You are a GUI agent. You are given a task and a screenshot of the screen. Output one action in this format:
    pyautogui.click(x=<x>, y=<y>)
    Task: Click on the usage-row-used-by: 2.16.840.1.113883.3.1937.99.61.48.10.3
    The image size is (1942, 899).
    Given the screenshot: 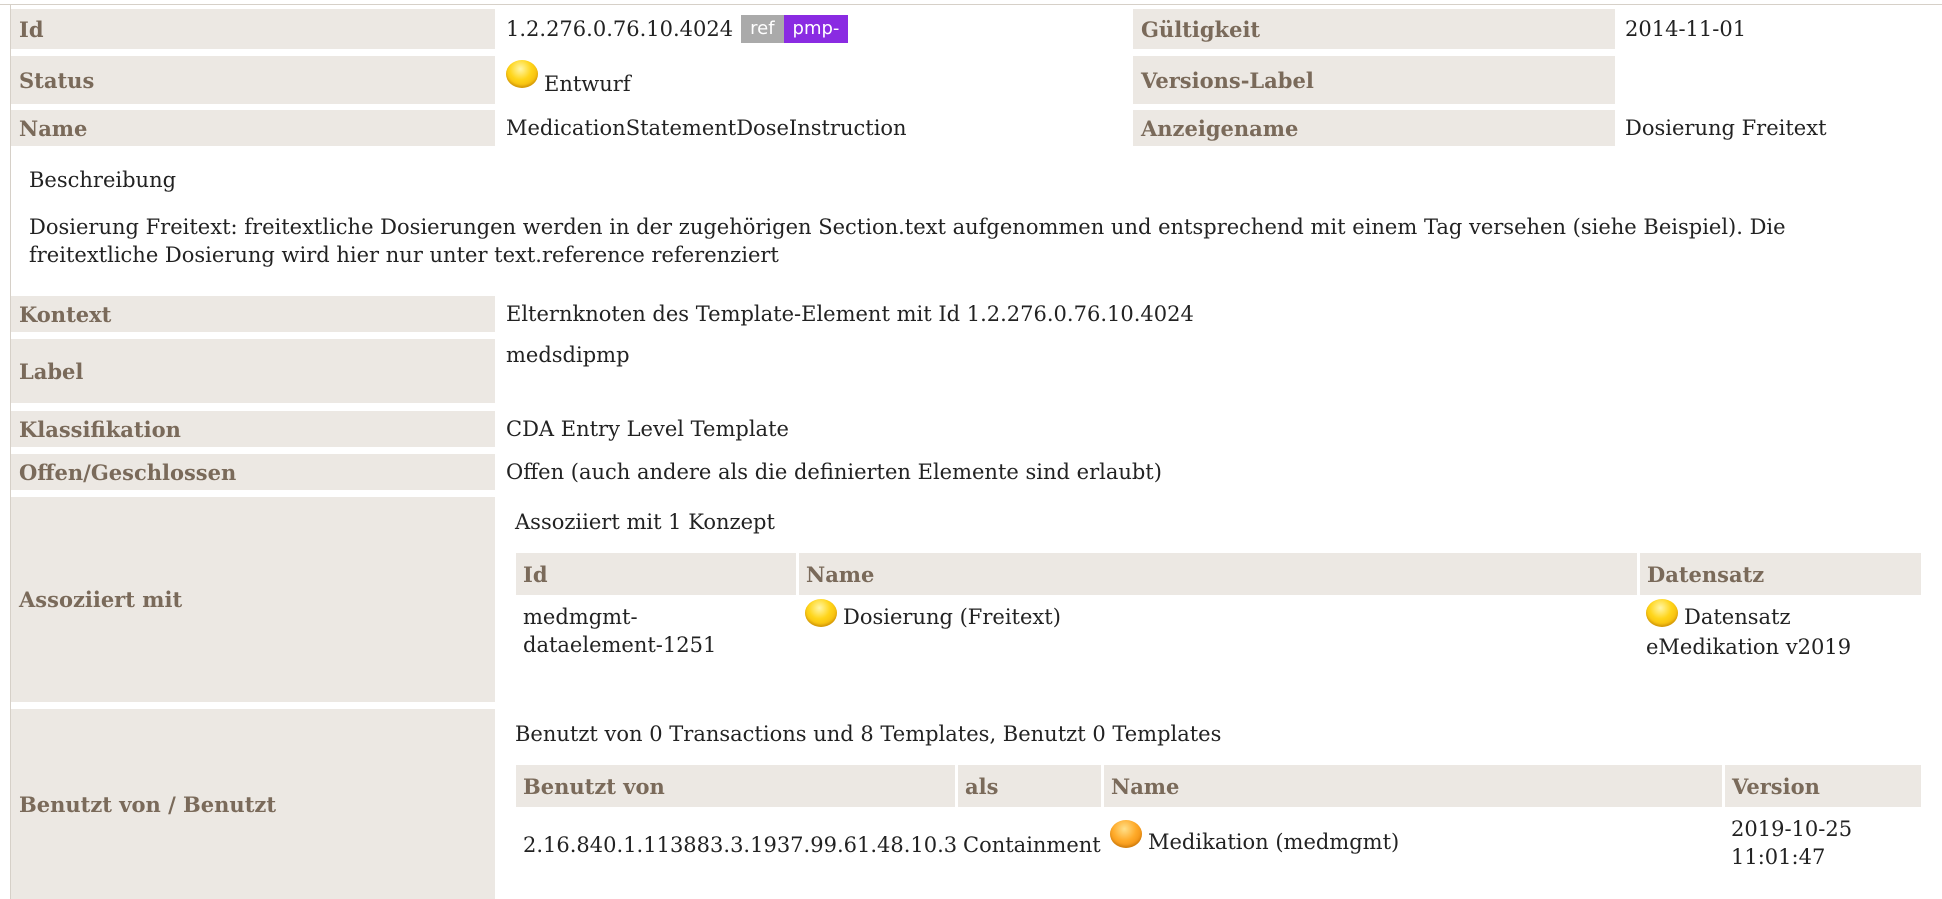 What is the action you would take?
    pyautogui.click(x=740, y=845)
    